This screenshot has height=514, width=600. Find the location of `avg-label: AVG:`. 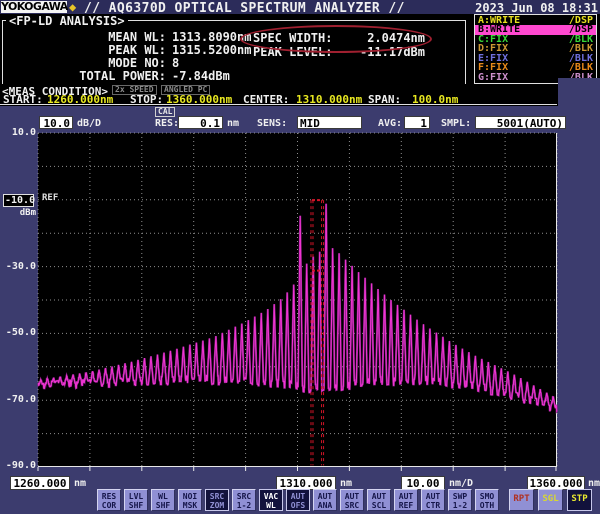

avg-label: AVG: is located at coordinates (390, 123).